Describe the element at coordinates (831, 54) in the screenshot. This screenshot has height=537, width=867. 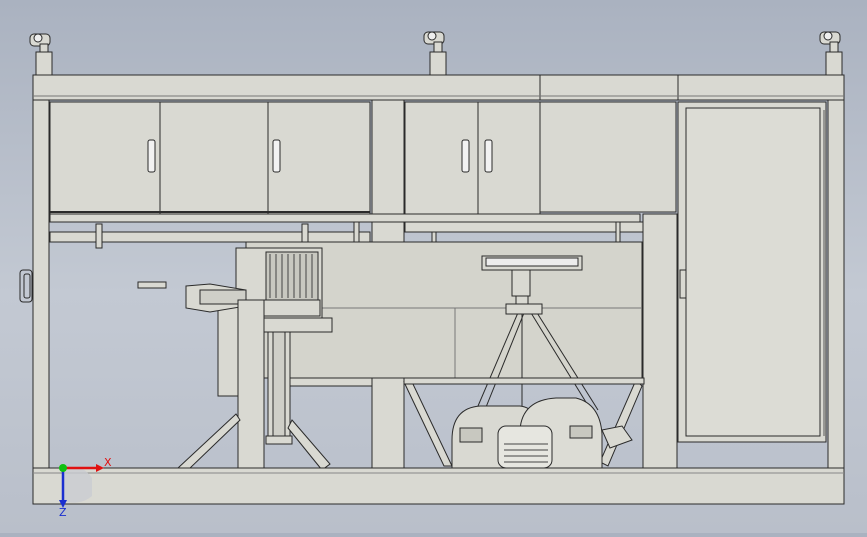
I see `lifting-eye-right` at that location.